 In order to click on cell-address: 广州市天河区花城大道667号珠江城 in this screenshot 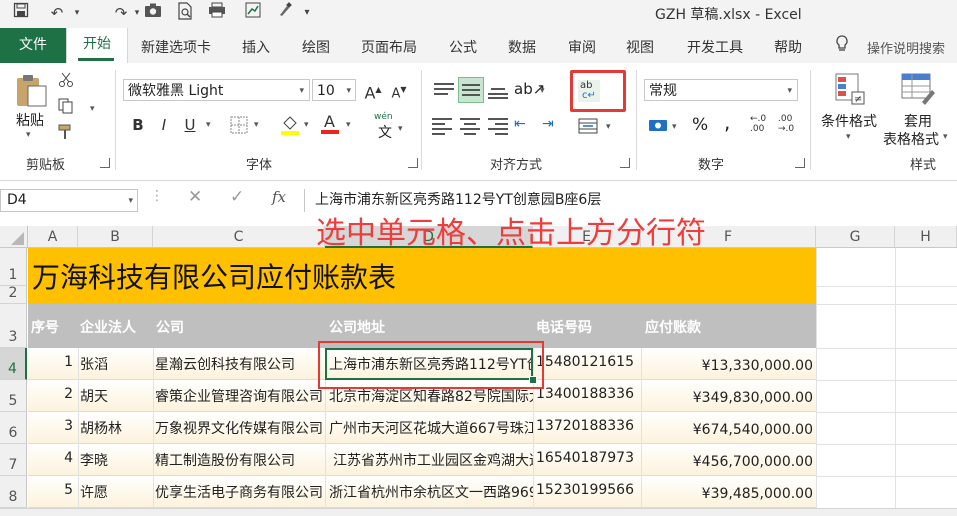, I will do `click(431, 428)`.